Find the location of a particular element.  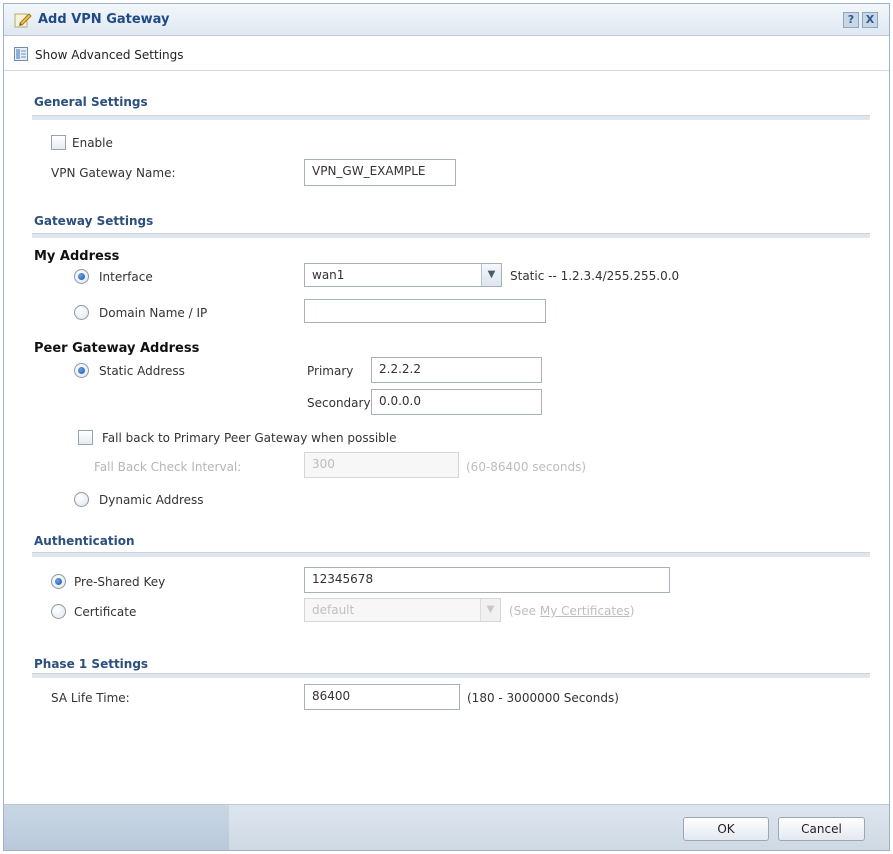

interface-label: Interface is located at coordinates (126, 277).